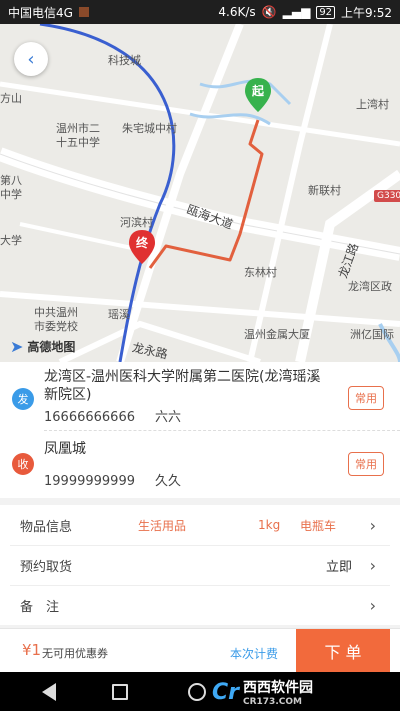 The height and width of the screenshot is (711, 400). I want to click on map-label-zhongxue: 中学, so click(11, 194).